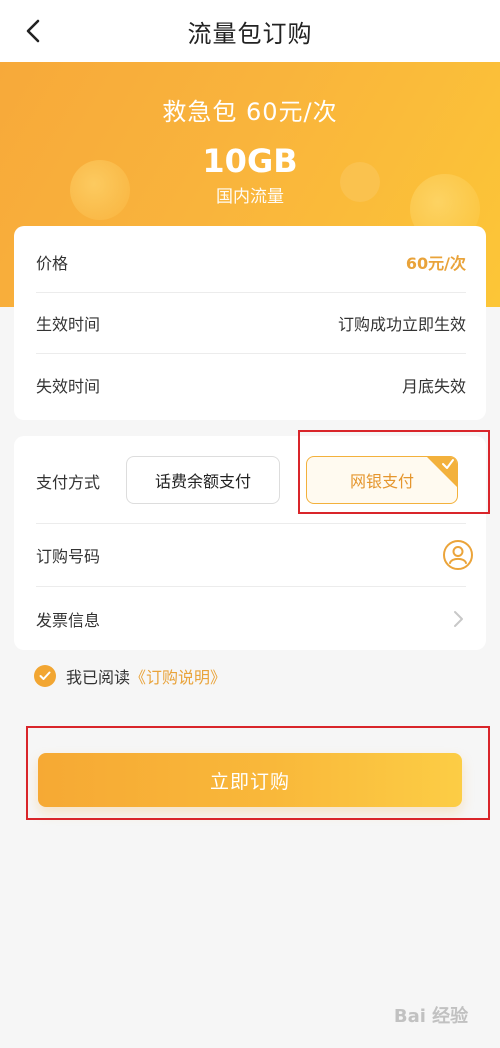 The height and width of the screenshot is (1048, 500). I want to click on price-label: 价格, so click(52, 263).